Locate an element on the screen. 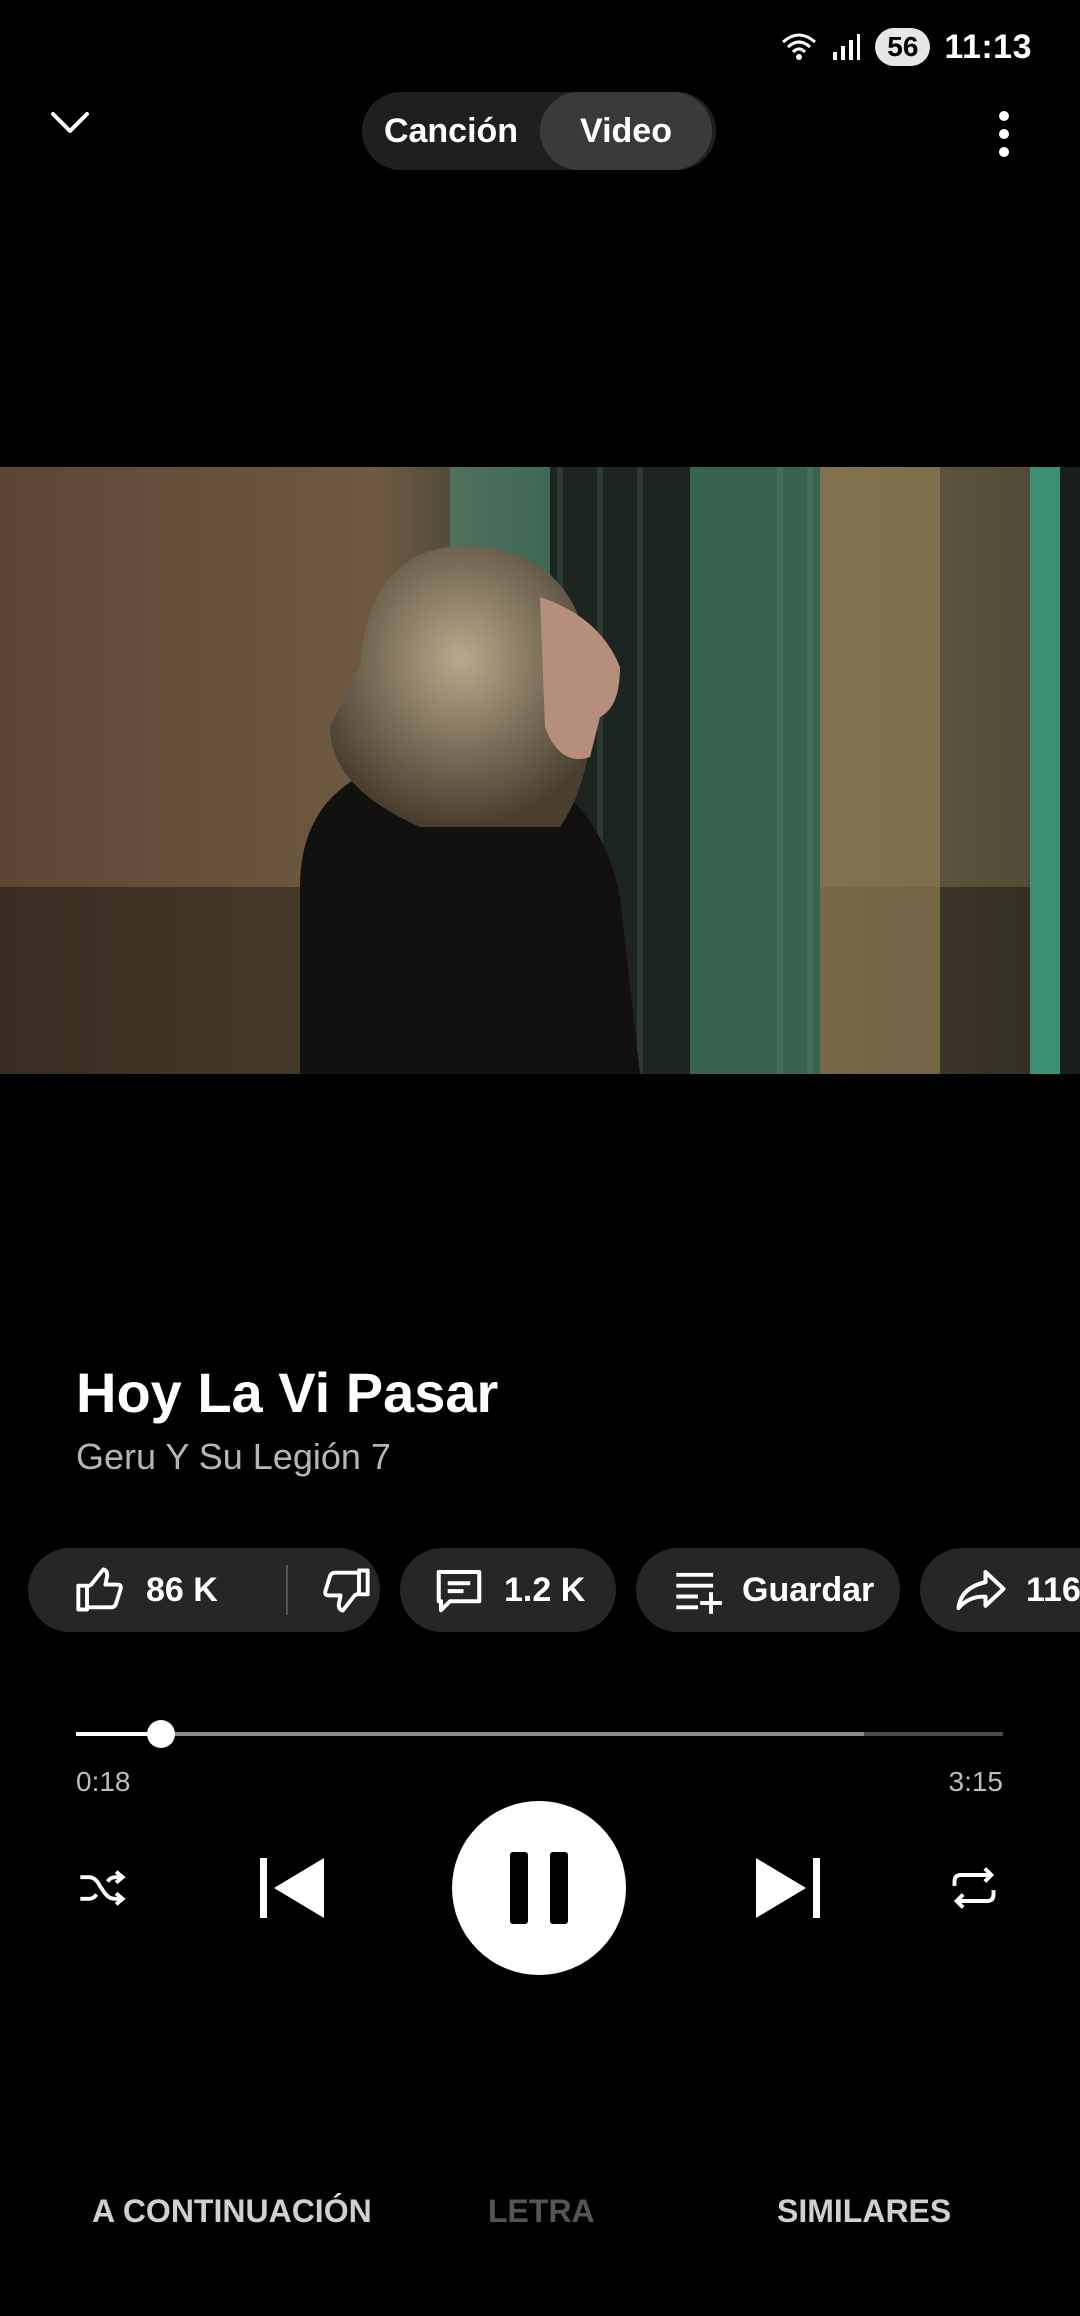 Image resolution: width=1080 pixels, height=2316 pixels. tab-lyrics: LETRA is located at coordinates (541, 2211).